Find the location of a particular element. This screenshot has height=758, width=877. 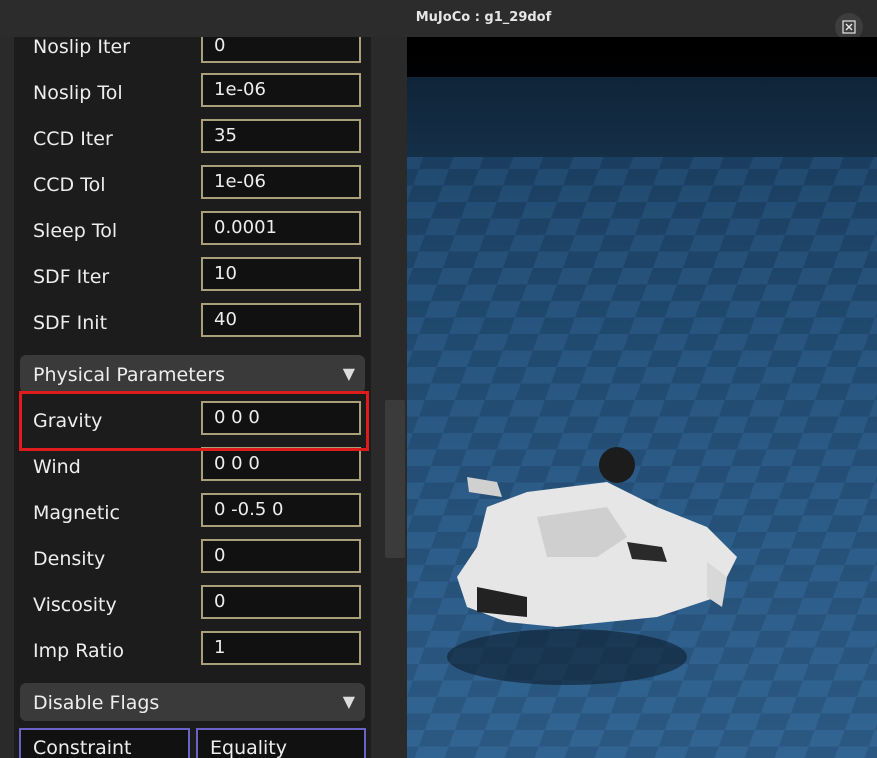

section-disable-flags: Disable Flags ▼ is located at coordinates (192, 702).